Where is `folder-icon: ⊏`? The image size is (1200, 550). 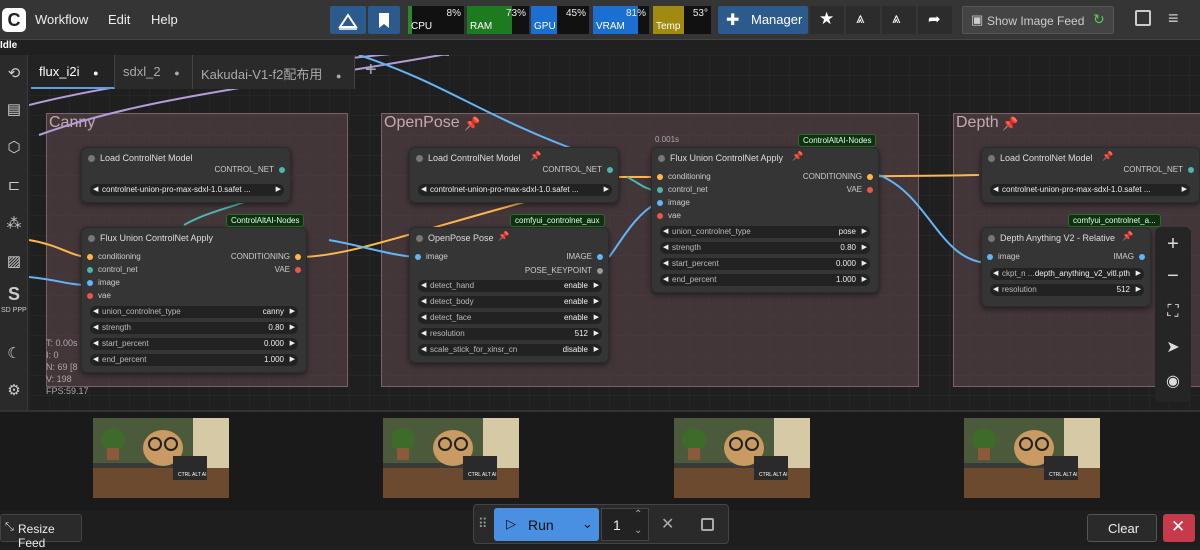
folder-icon: ⊏ is located at coordinates (14, 186).